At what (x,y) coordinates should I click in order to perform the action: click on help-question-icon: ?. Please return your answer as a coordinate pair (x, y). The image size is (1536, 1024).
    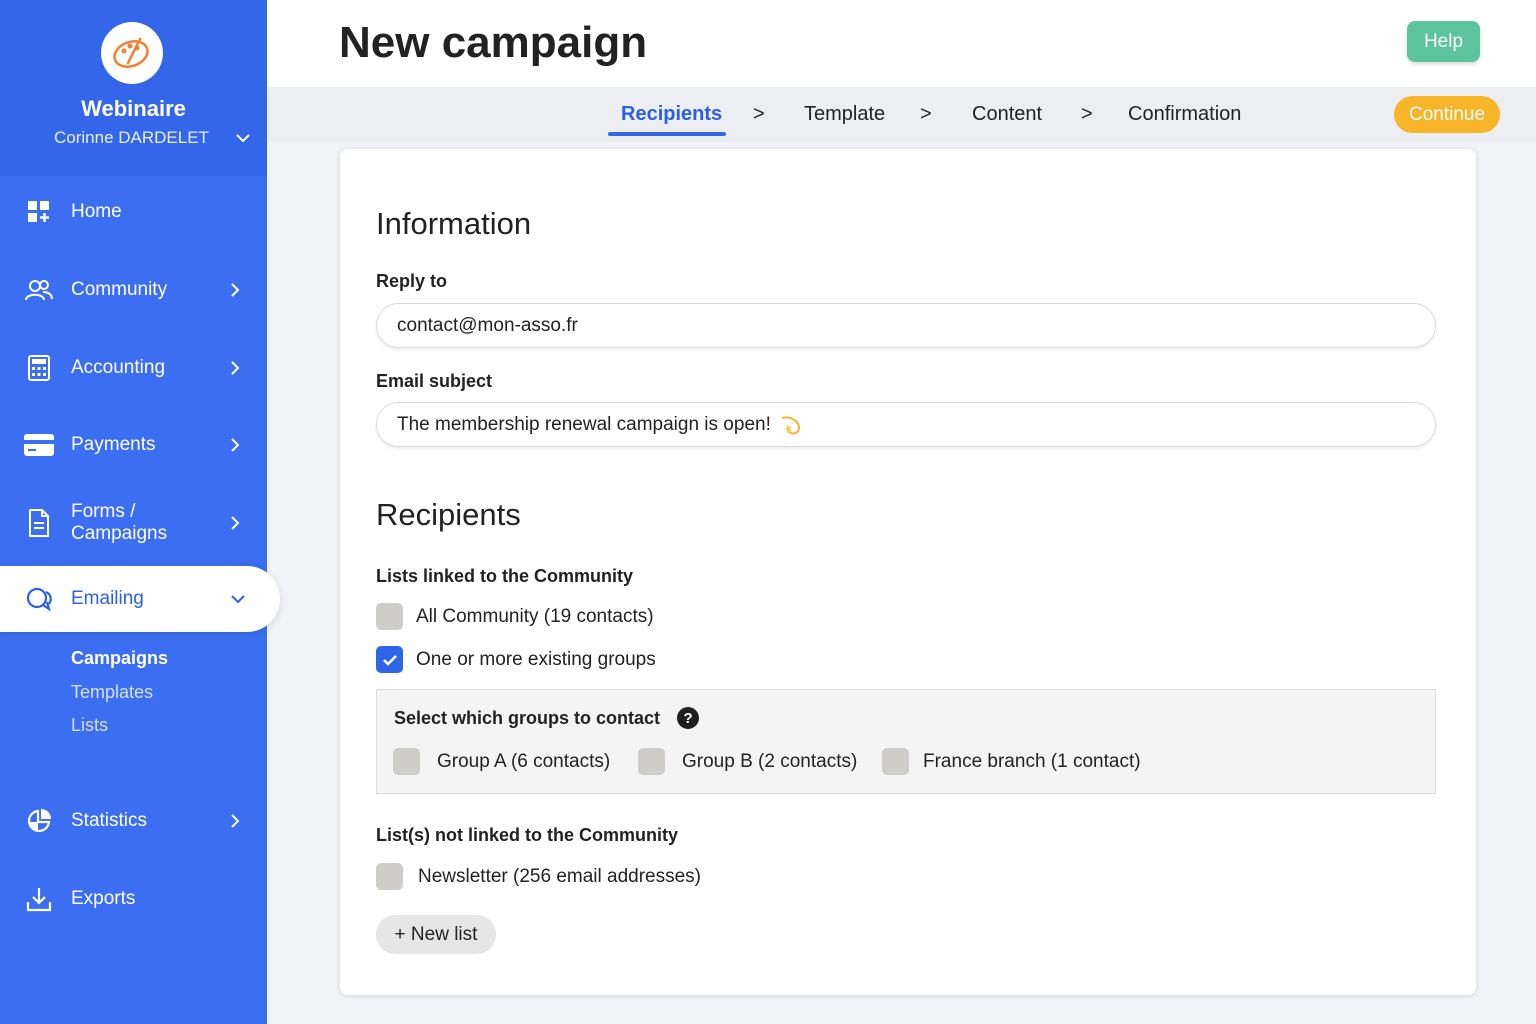
    Looking at the image, I should click on (688, 718).